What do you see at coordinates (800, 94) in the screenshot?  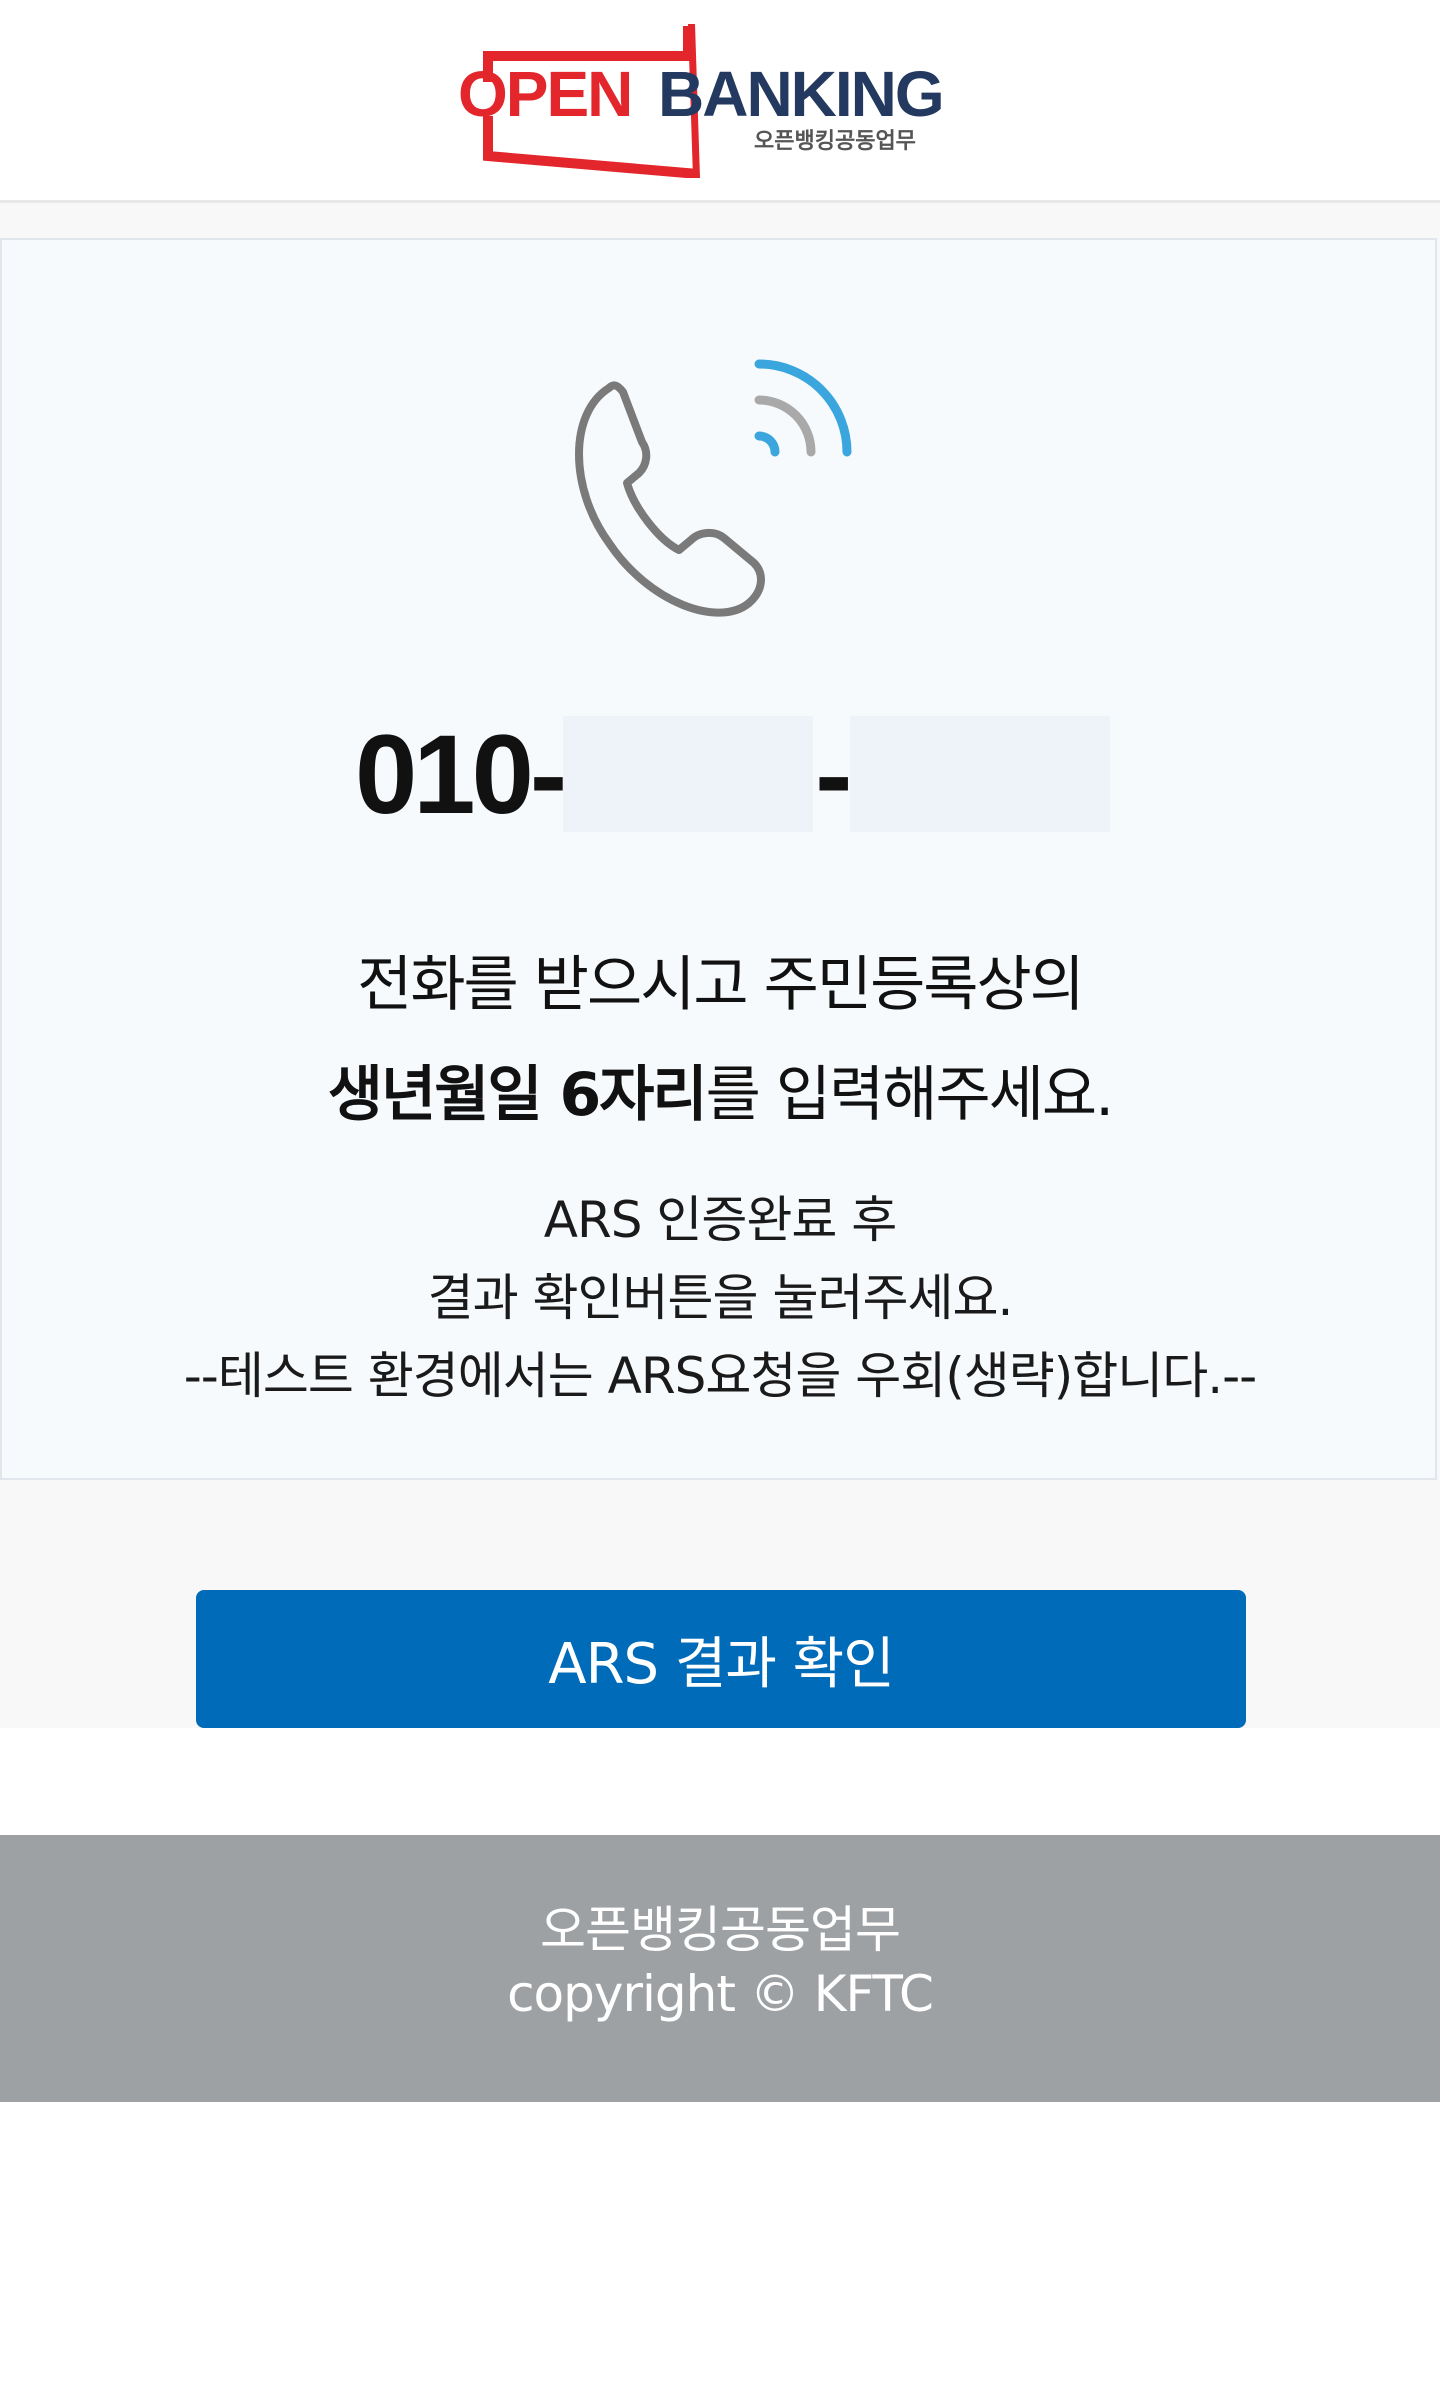 I see `svg-text: BANKING` at bounding box center [800, 94].